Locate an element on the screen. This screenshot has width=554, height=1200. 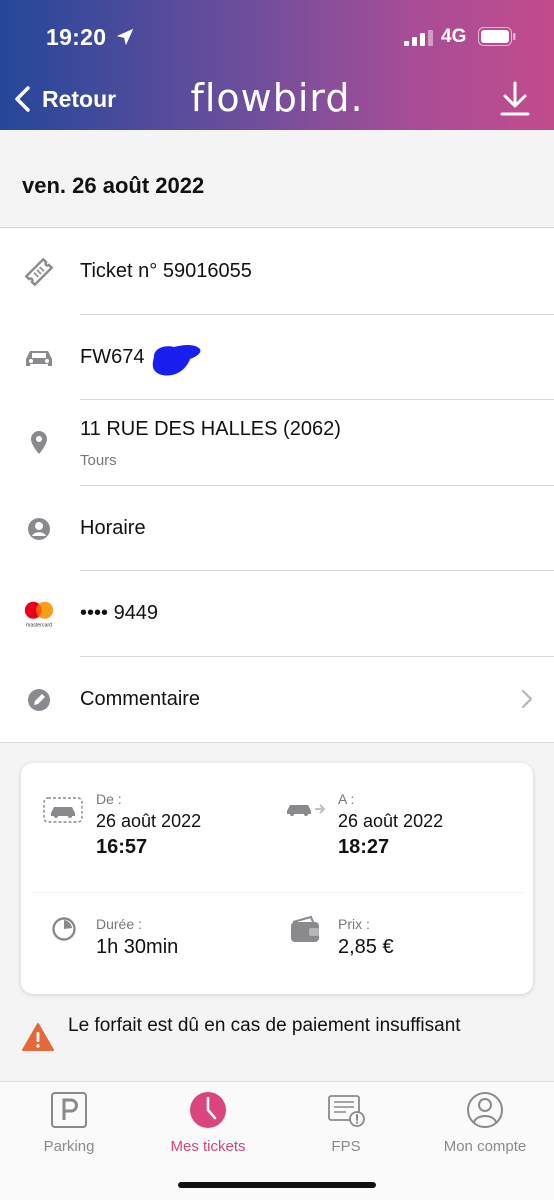
user-circle-icon is located at coordinates (39, 529).